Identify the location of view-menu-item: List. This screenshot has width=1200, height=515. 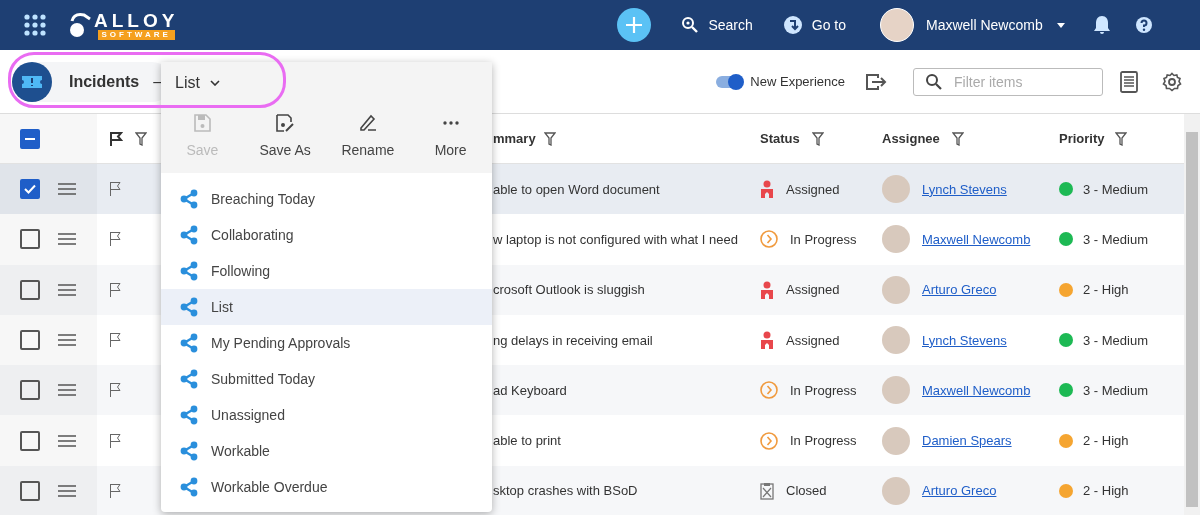
(326, 307).